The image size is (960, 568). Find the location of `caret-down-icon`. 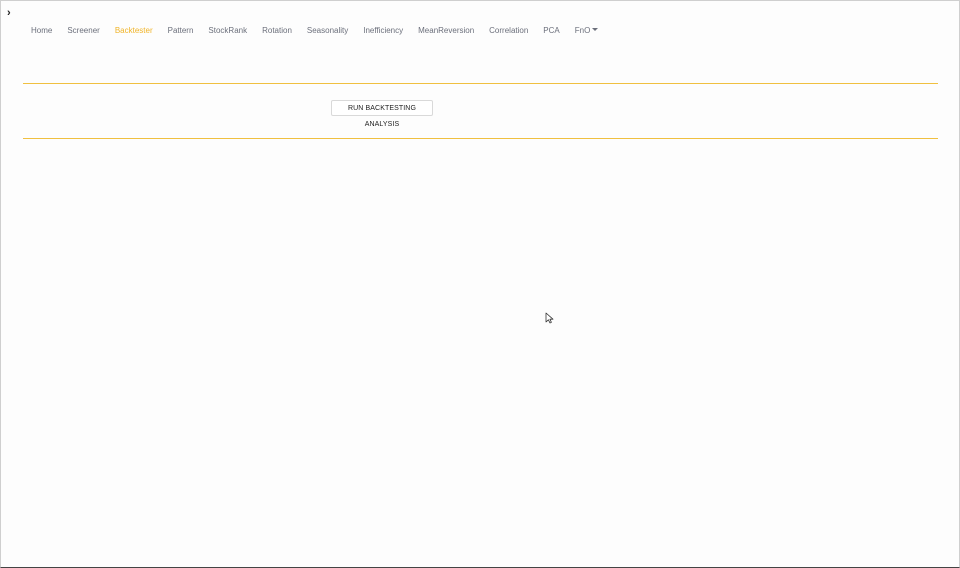

caret-down-icon is located at coordinates (595, 29).